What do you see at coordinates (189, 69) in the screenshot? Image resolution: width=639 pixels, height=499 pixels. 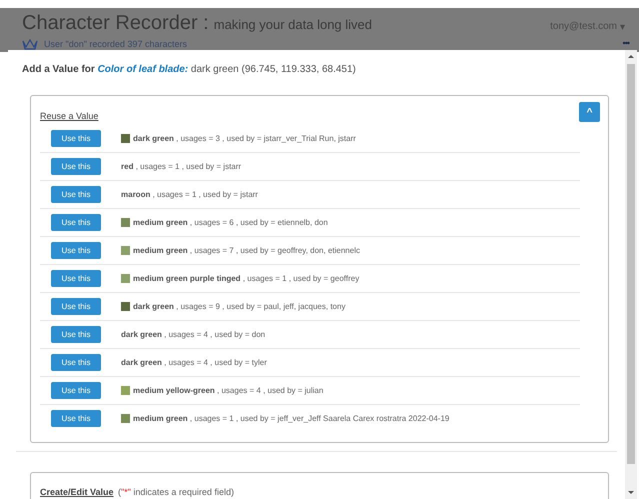 I see `modal-heading: Add a Value for Color of leaf blade: dark green (96.745, 119.333, 68.451)` at bounding box center [189, 69].